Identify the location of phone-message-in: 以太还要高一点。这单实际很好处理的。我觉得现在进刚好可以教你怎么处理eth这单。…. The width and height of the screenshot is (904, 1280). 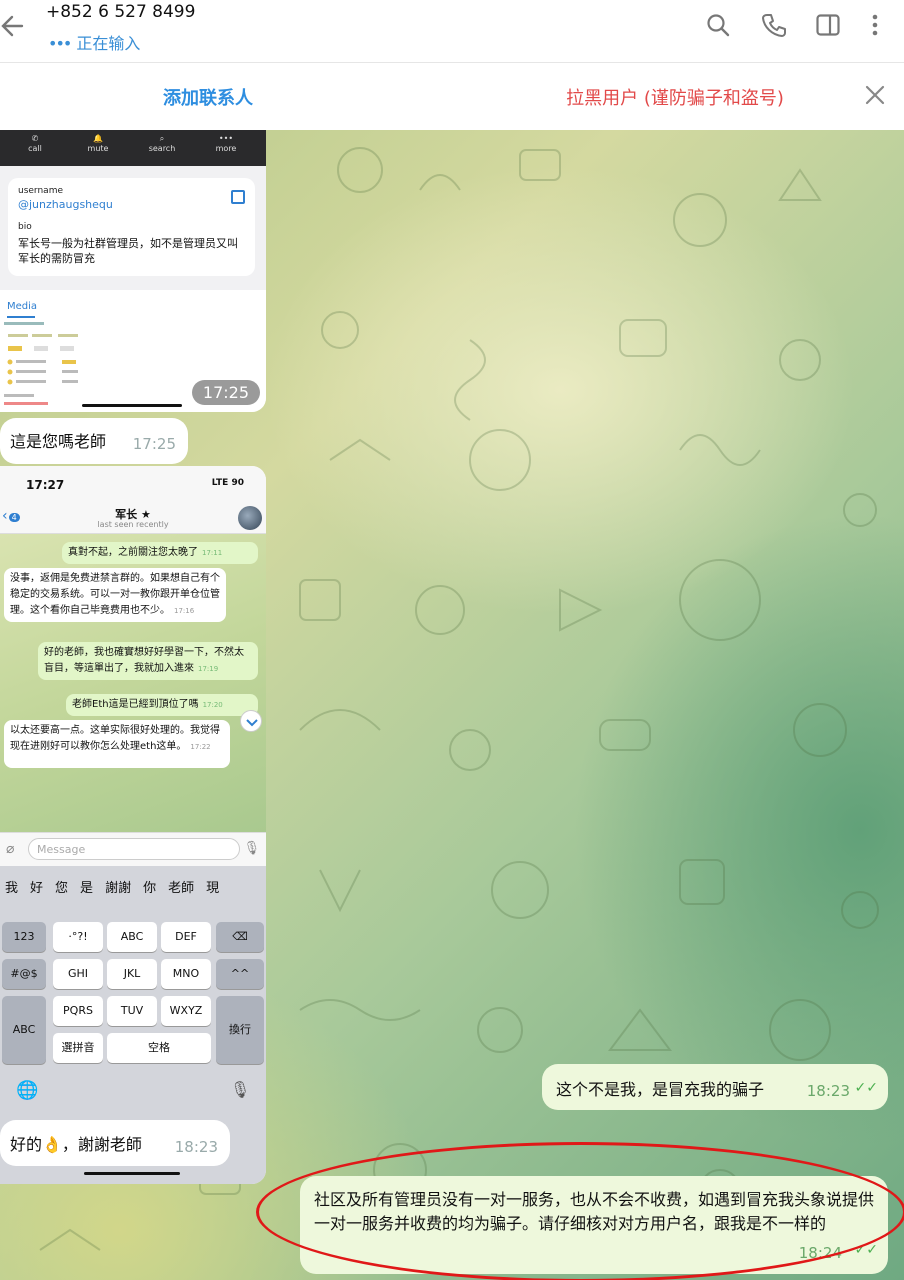
(117, 744).